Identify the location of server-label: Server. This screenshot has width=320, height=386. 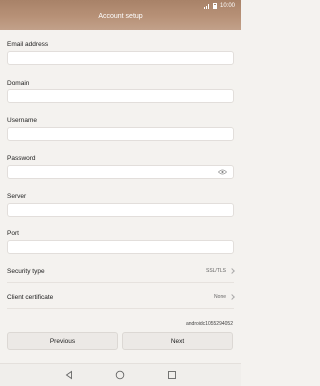
(17, 196).